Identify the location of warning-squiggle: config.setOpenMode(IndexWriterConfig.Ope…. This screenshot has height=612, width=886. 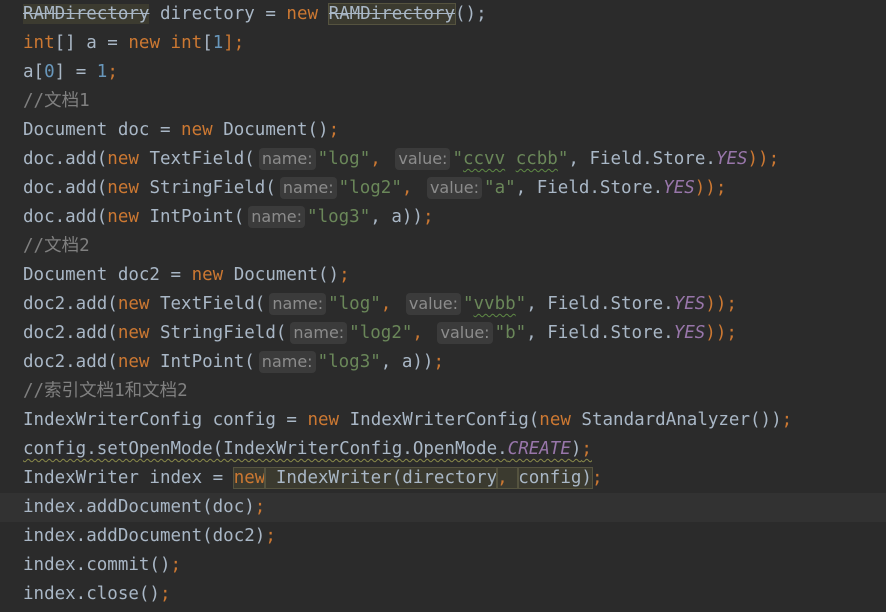
(265, 449).